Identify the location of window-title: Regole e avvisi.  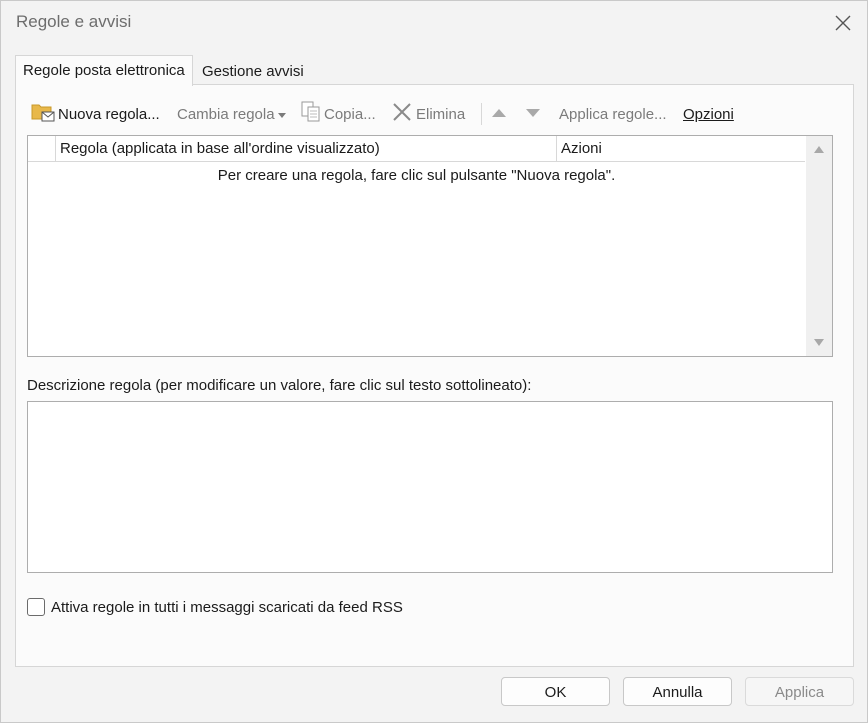
(74, 21).